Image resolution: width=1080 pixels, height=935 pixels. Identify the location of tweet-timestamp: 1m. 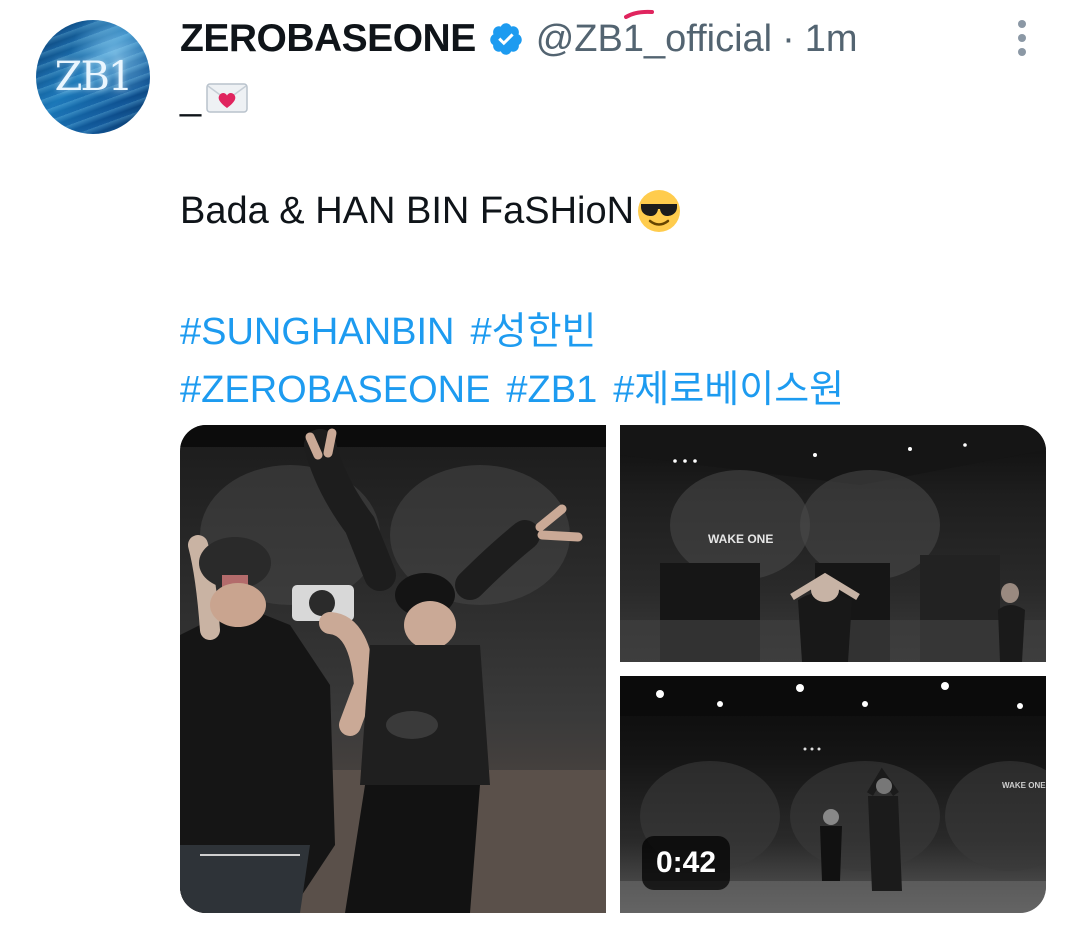
(831, 39).